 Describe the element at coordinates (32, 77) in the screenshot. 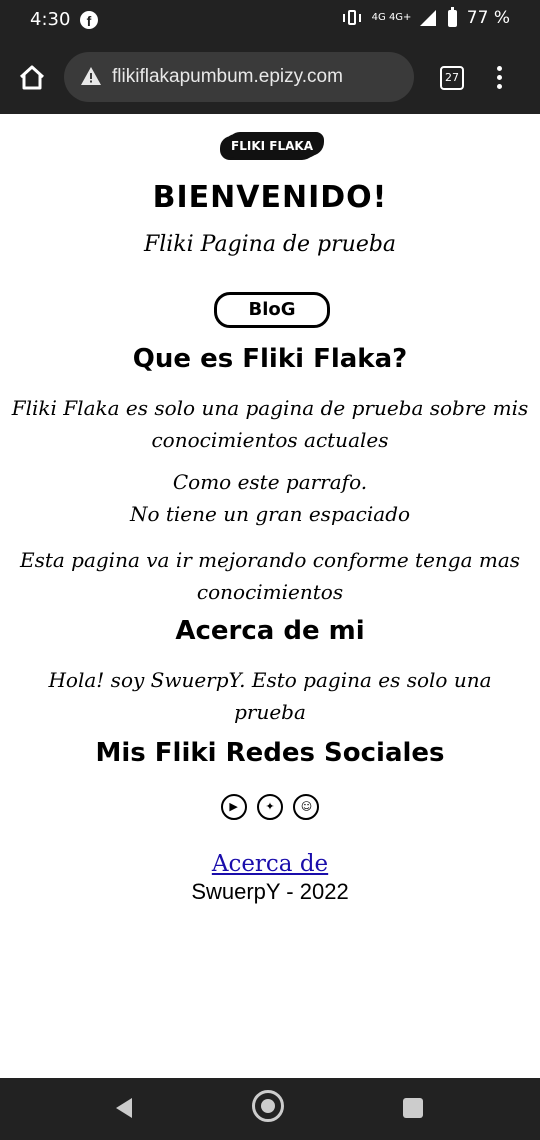

I see `home-icon` at that location.